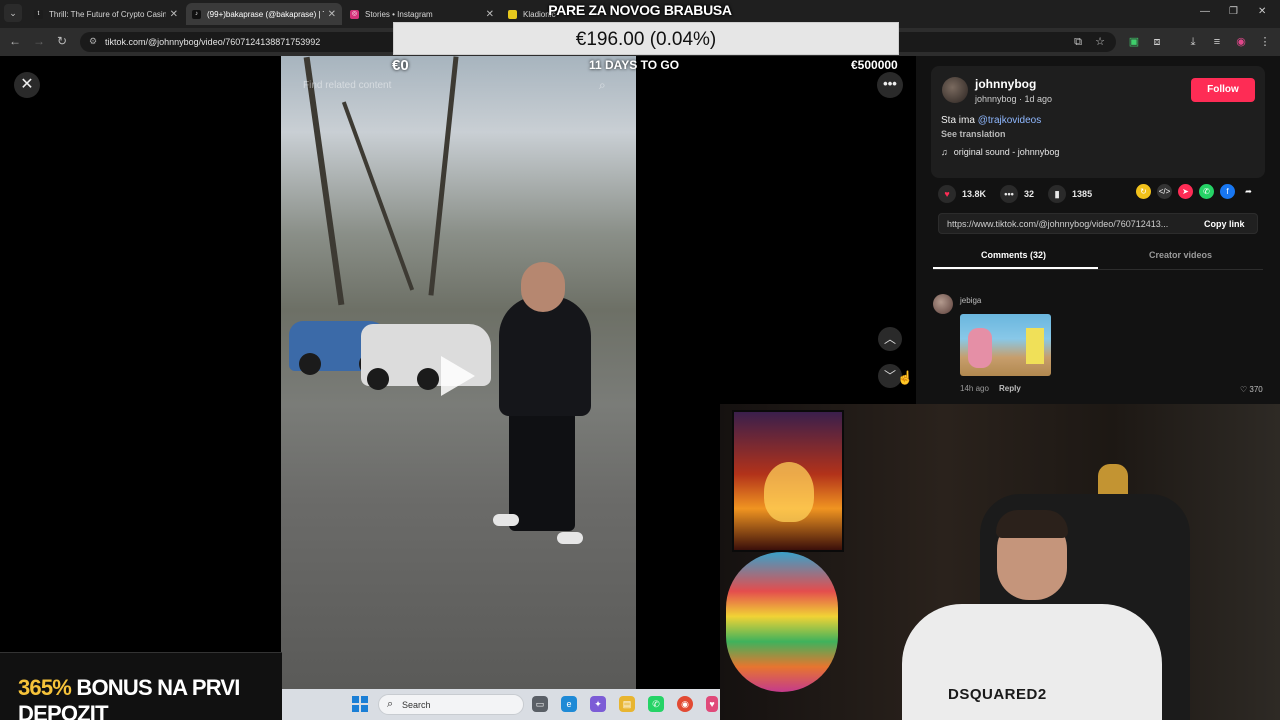  I want to click on back-icon: ←, so click(15, 41).